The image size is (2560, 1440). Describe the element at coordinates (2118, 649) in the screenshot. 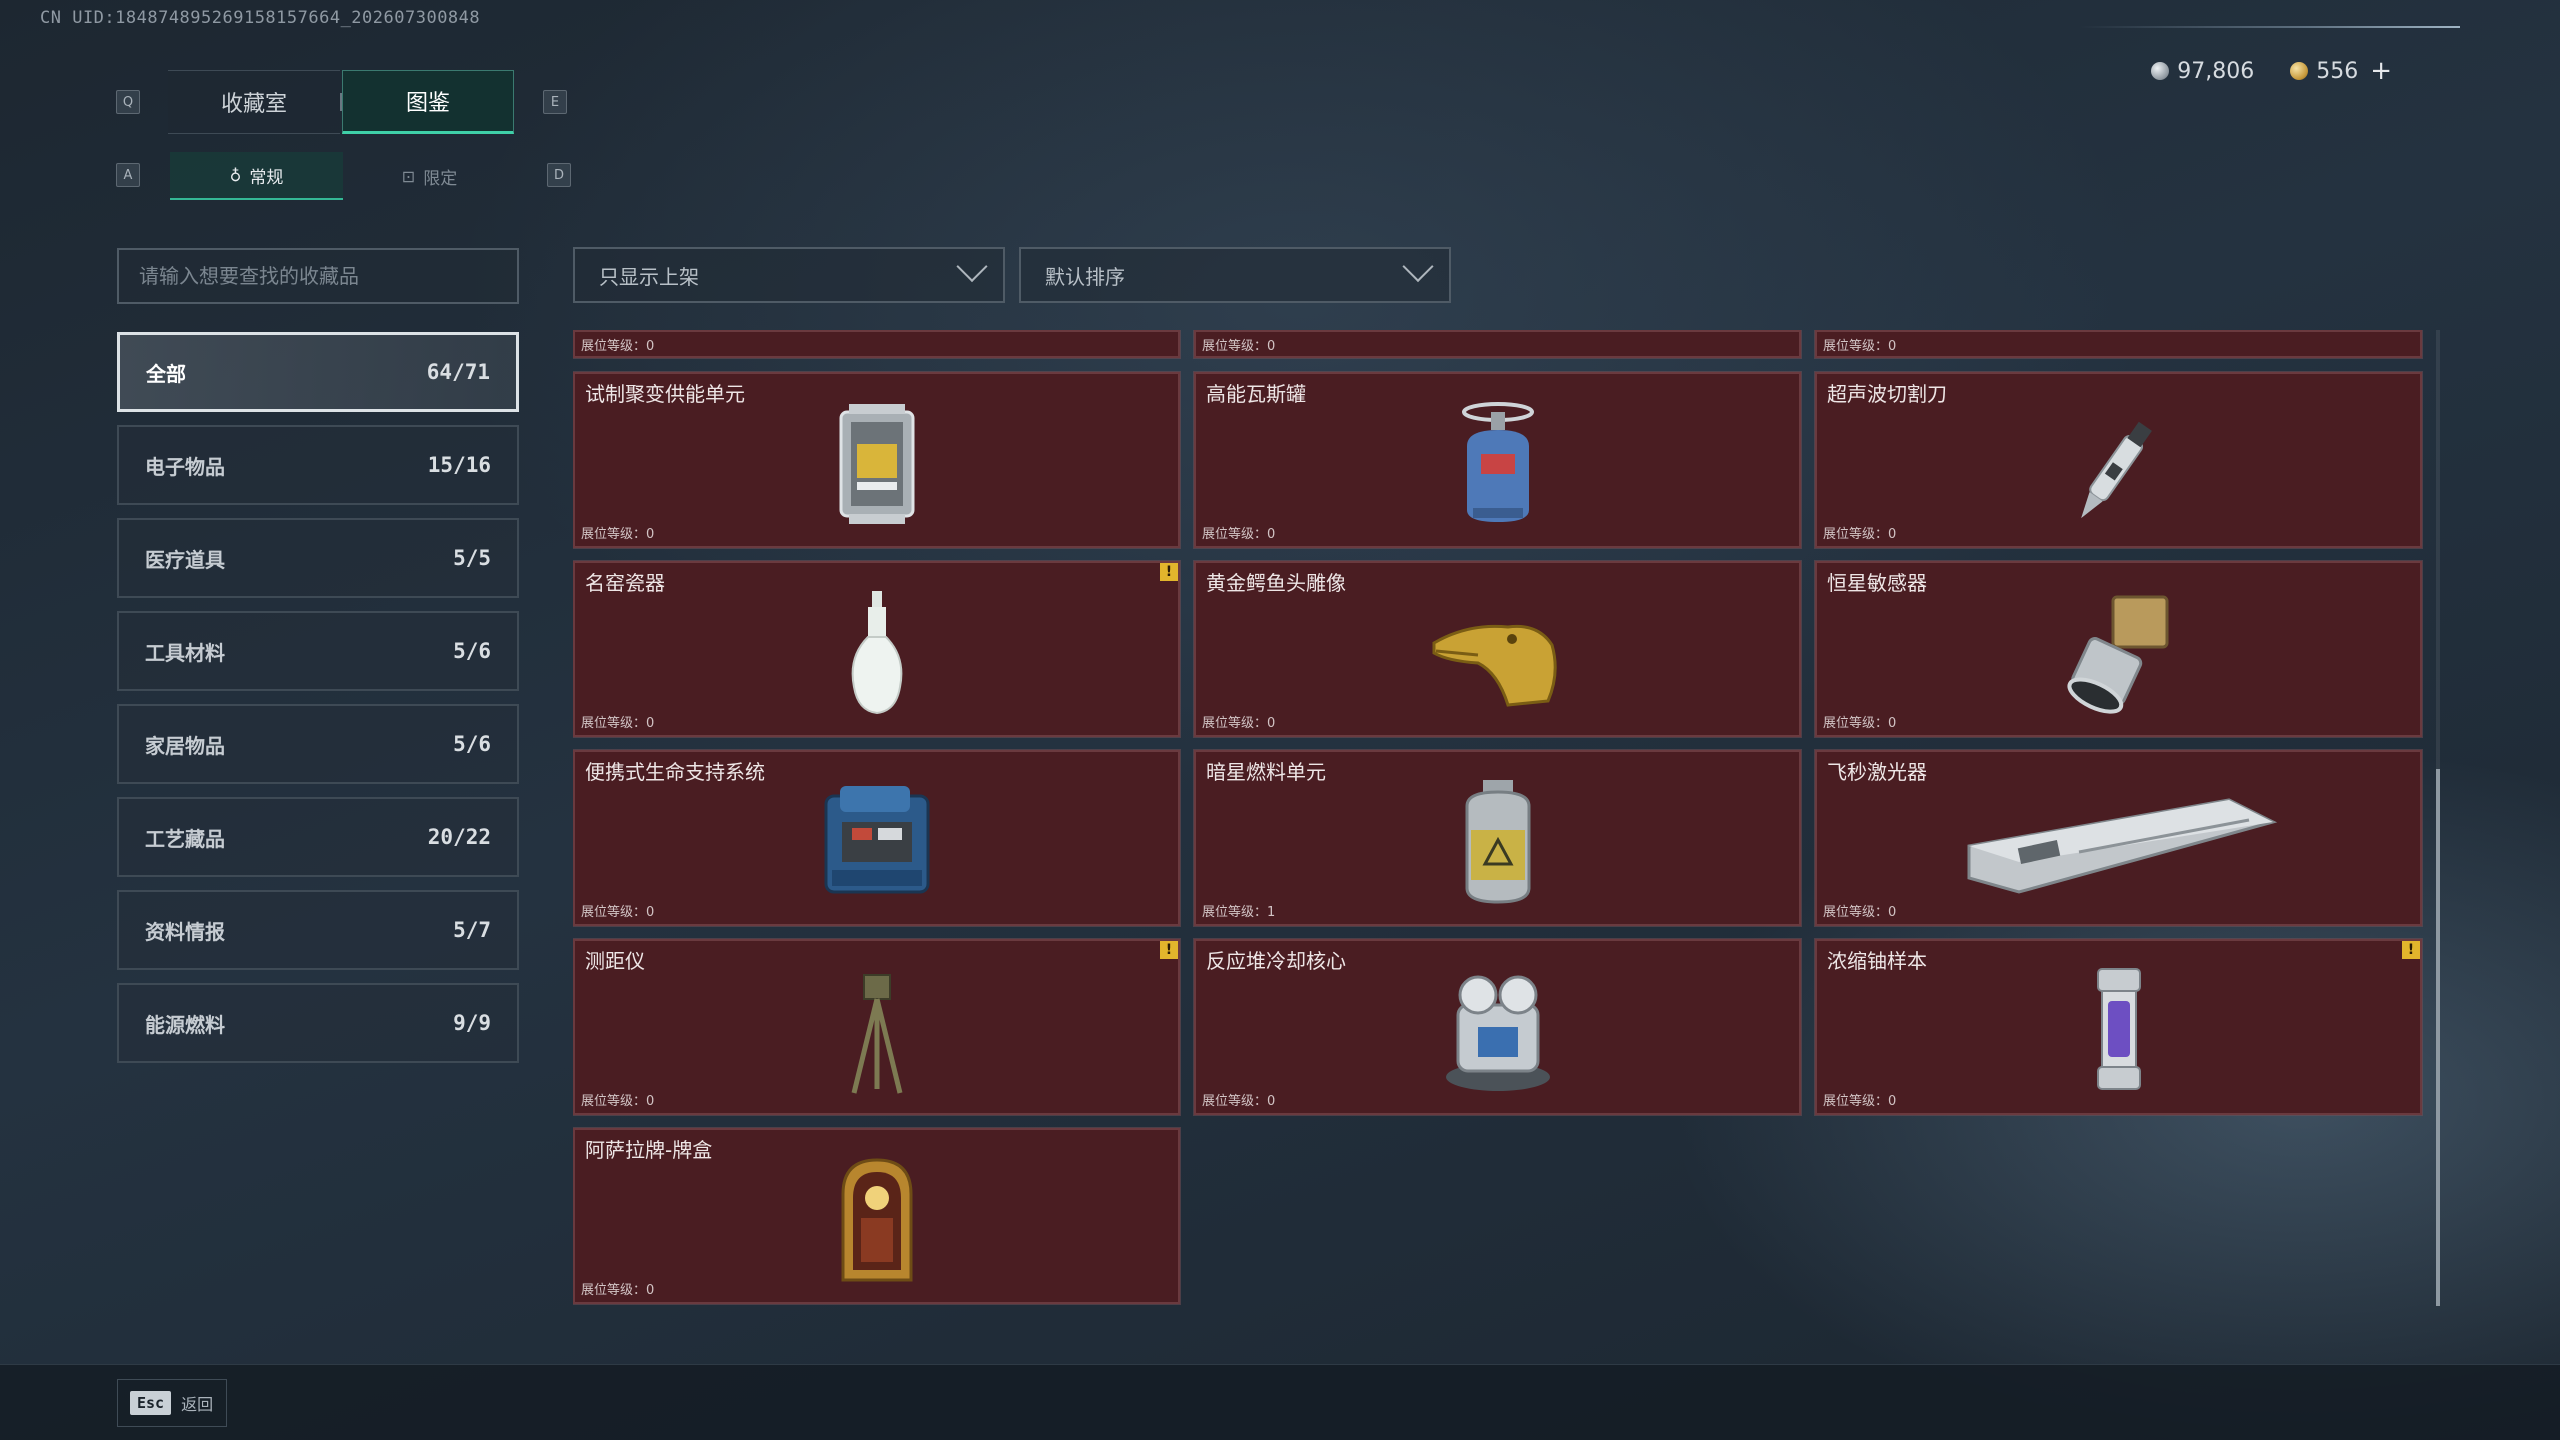

I see `item-card: 恒星敏感器 展位等级：0` at that location.